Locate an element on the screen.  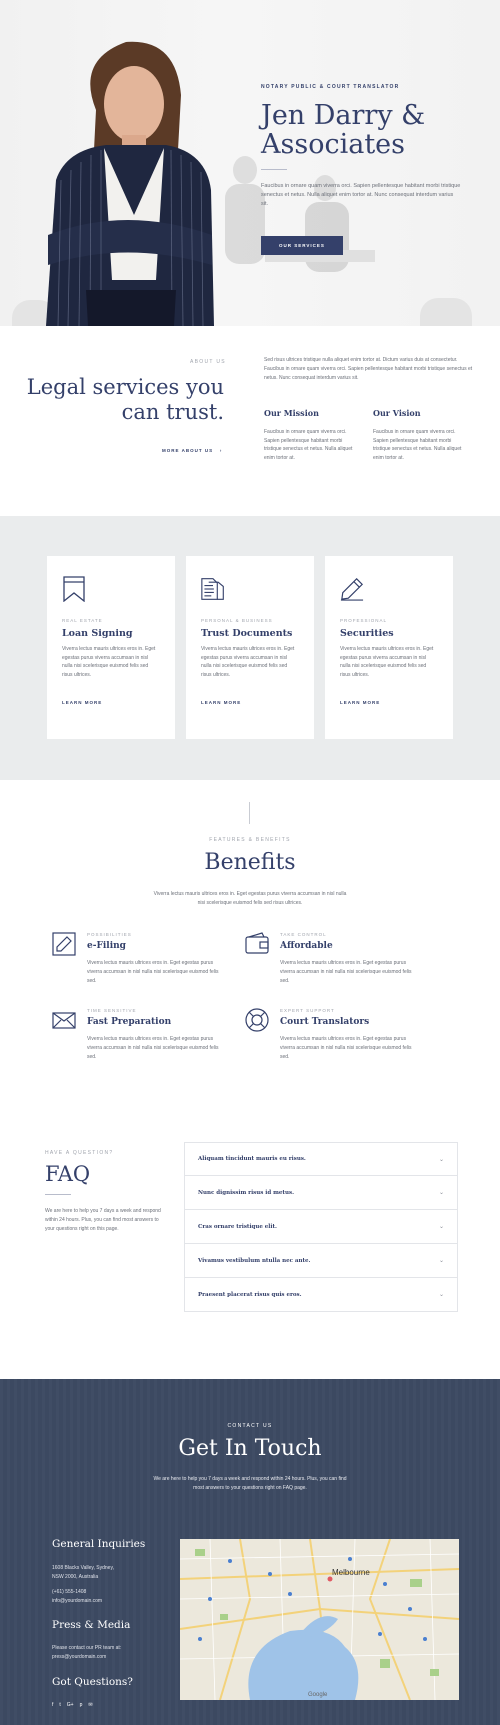
faq-question: Cras ornare tristique elit. is located at coordinates (237, 1226).